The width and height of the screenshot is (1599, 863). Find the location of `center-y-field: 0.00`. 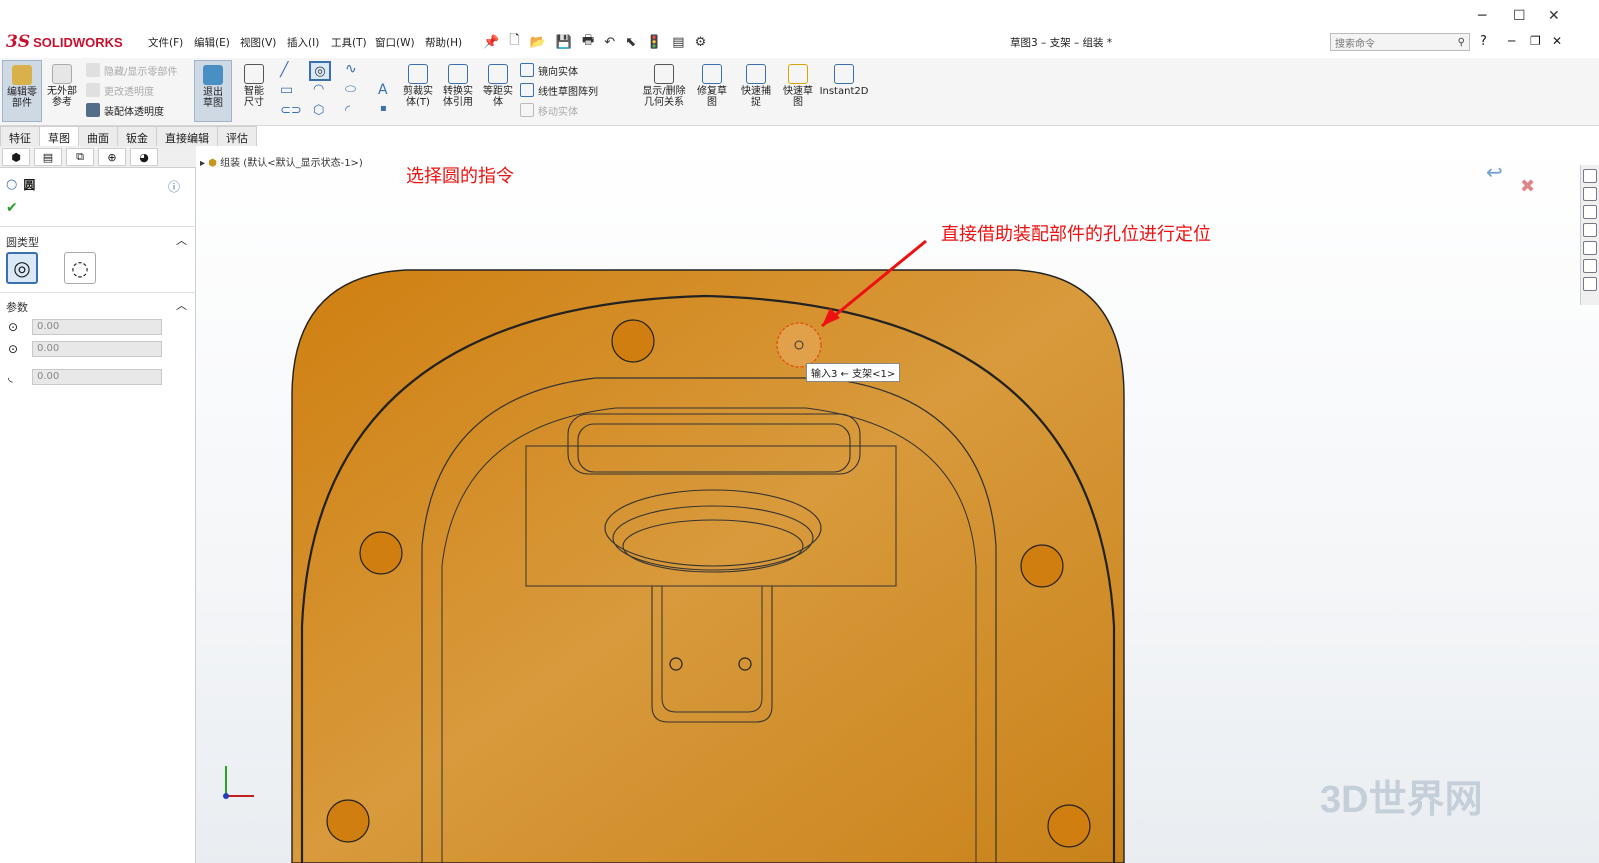

center-y-field: 0.00 is located at coordinates (97, 349).